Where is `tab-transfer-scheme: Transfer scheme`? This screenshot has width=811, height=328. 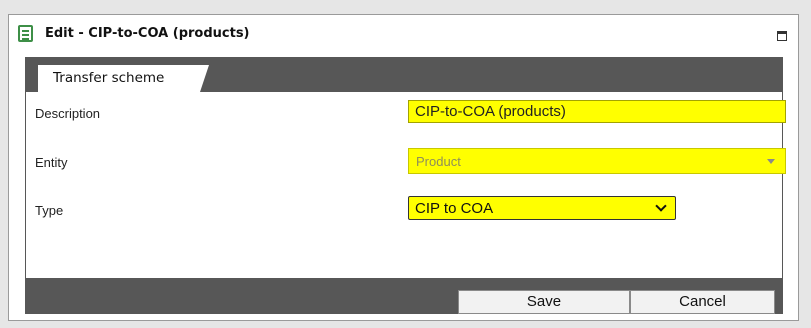
tab-transfer-scheme: Transfer scheme is located at coordinates (123, 78).